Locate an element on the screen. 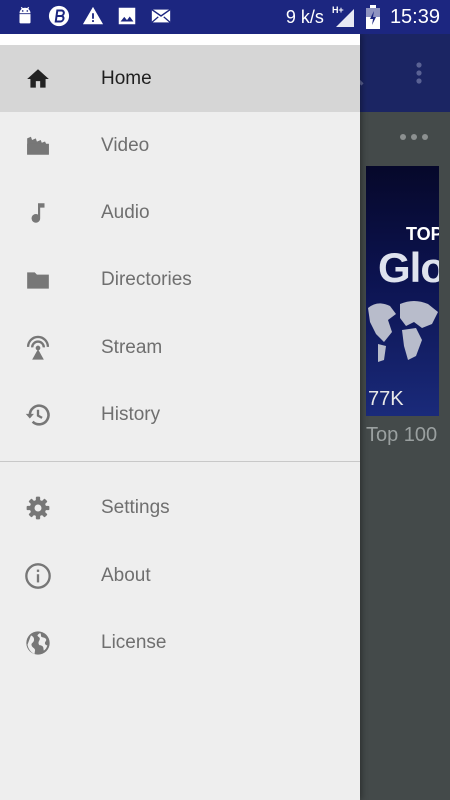 This screenshot has width=450, height=800. nav-label-video: Video is located at coordinates (125, 145).